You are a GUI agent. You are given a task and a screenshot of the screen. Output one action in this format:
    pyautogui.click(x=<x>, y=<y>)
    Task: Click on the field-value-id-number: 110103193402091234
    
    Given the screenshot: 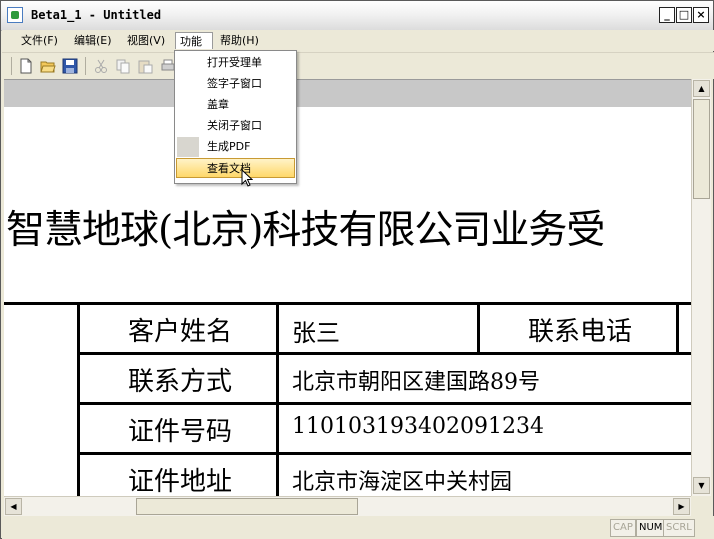 What is the action you would take?
    pyautogui.click(x=418, y=426)
    